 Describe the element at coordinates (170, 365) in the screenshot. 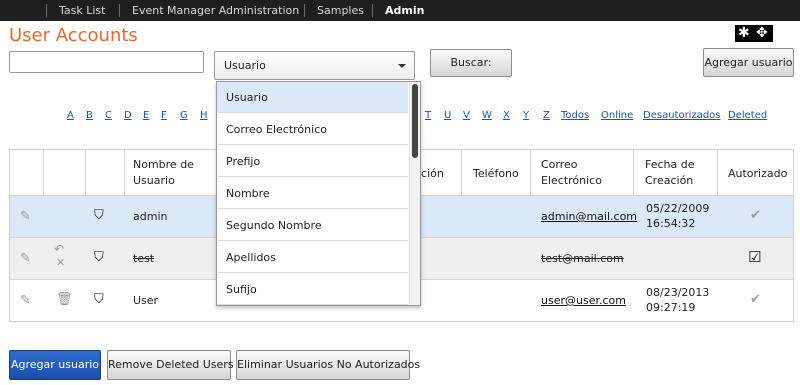

I see `remove-deleted-users-button: Remove Deleted Users` at that location.